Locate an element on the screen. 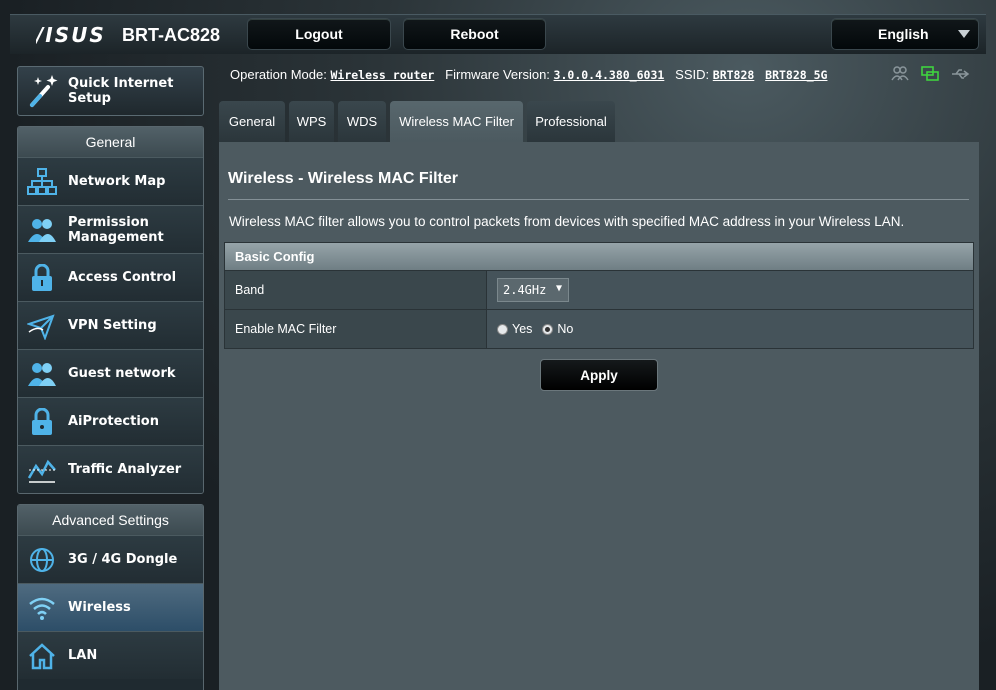 This screenshot has width=996, height=690. sidebar-item-label: VPN Setting is located at coordinates (112, 325).